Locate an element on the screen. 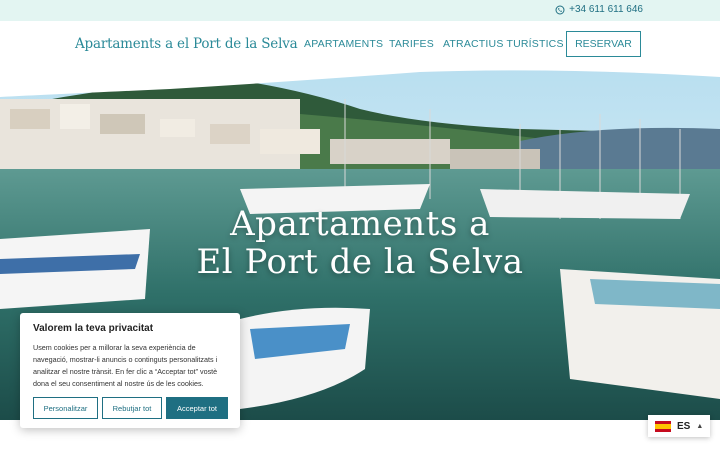 The width and height of the screenshot is (720, 450). caret-up-icon: ▲ is located at coordinates (700, 426).